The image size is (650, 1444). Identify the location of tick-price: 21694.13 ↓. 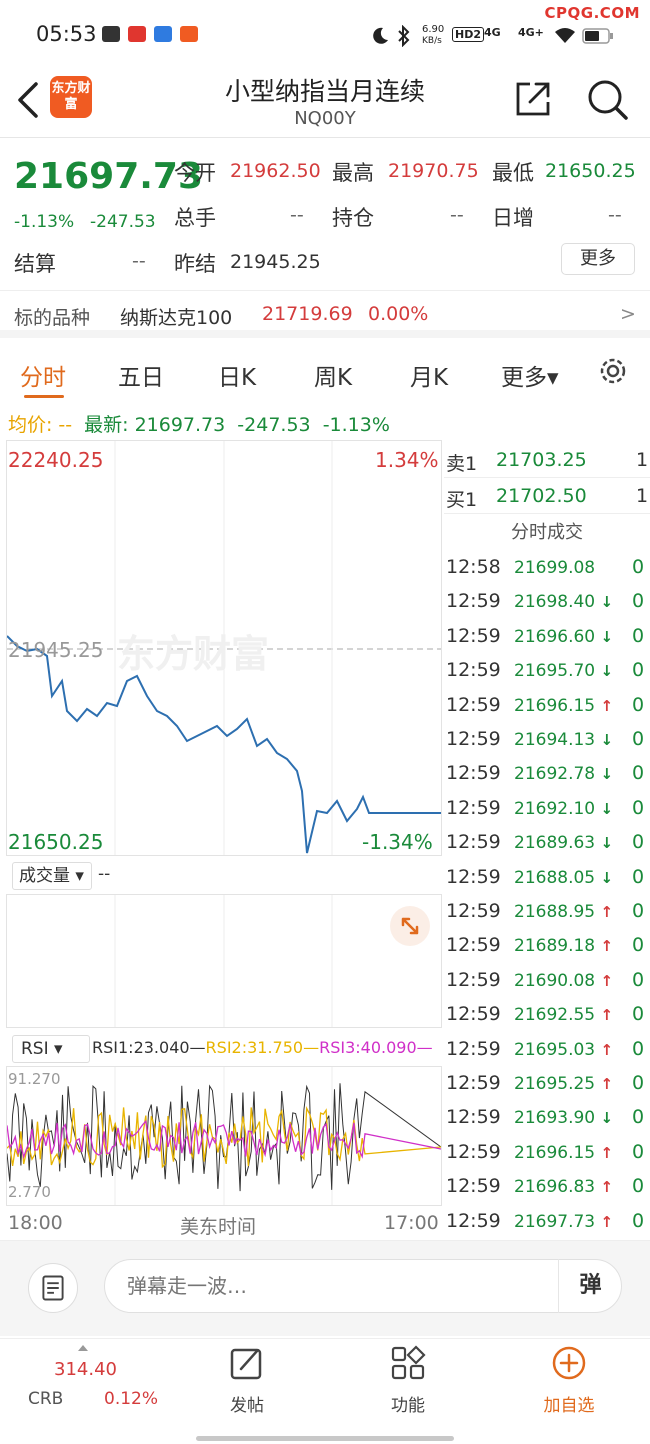
(563, 740).